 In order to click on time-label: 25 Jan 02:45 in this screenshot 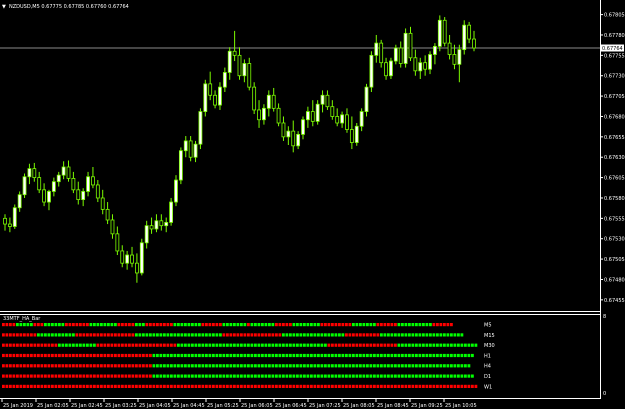, I will do `click(87, 406)`.